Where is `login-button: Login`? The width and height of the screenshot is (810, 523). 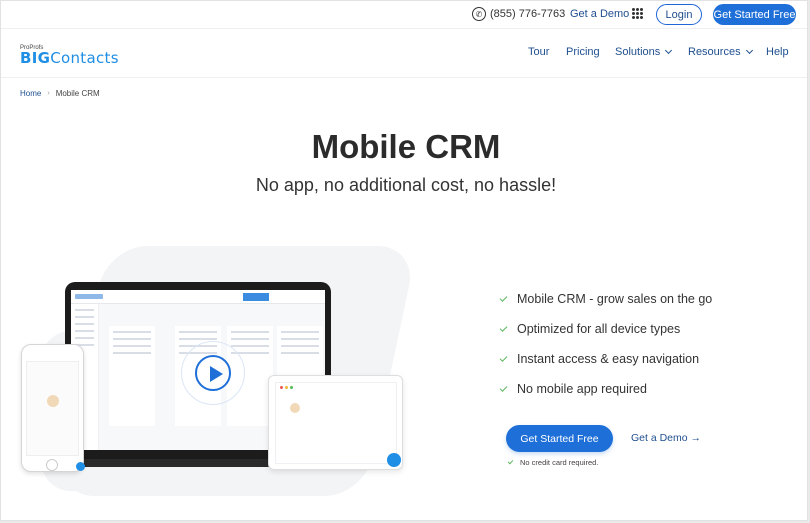 login-button: Login is located at coordinates (679, 14).